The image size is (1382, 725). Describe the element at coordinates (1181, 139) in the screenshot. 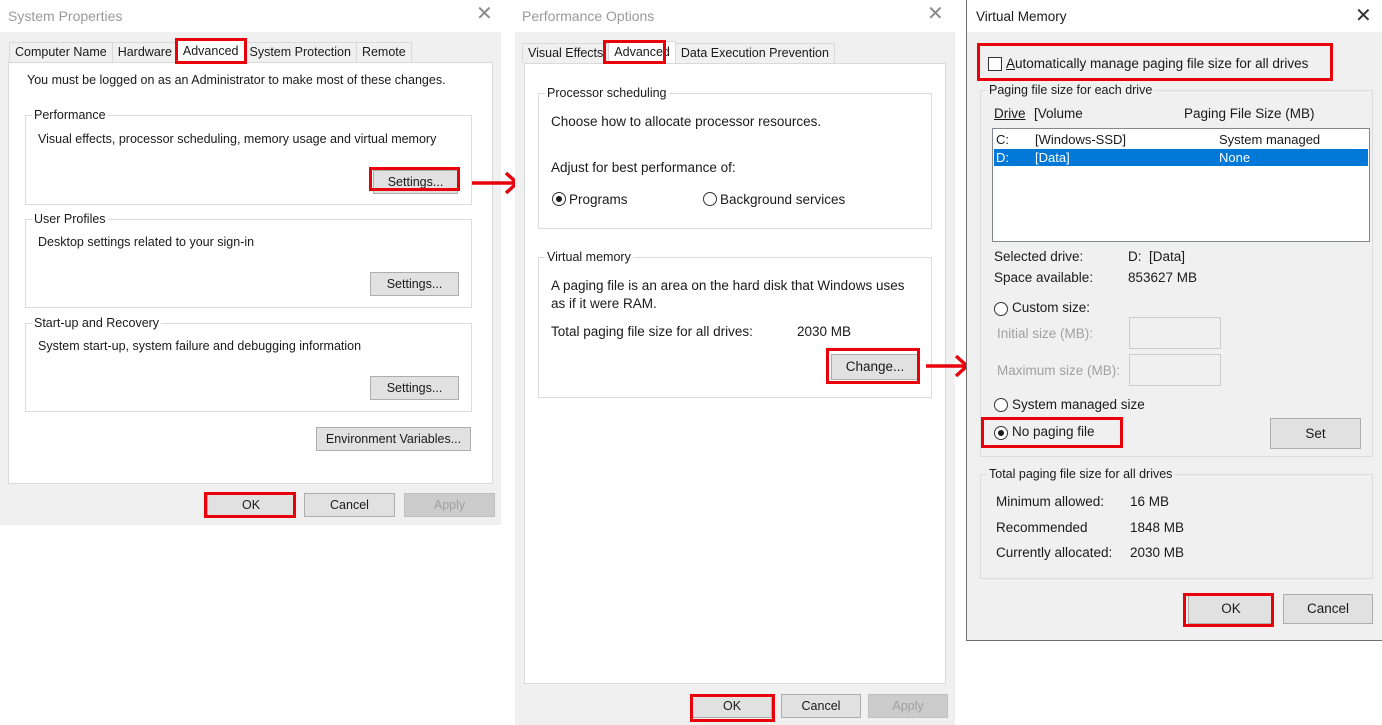

I see `drive-row: C: [Windows-SSD] System managed` at that location.